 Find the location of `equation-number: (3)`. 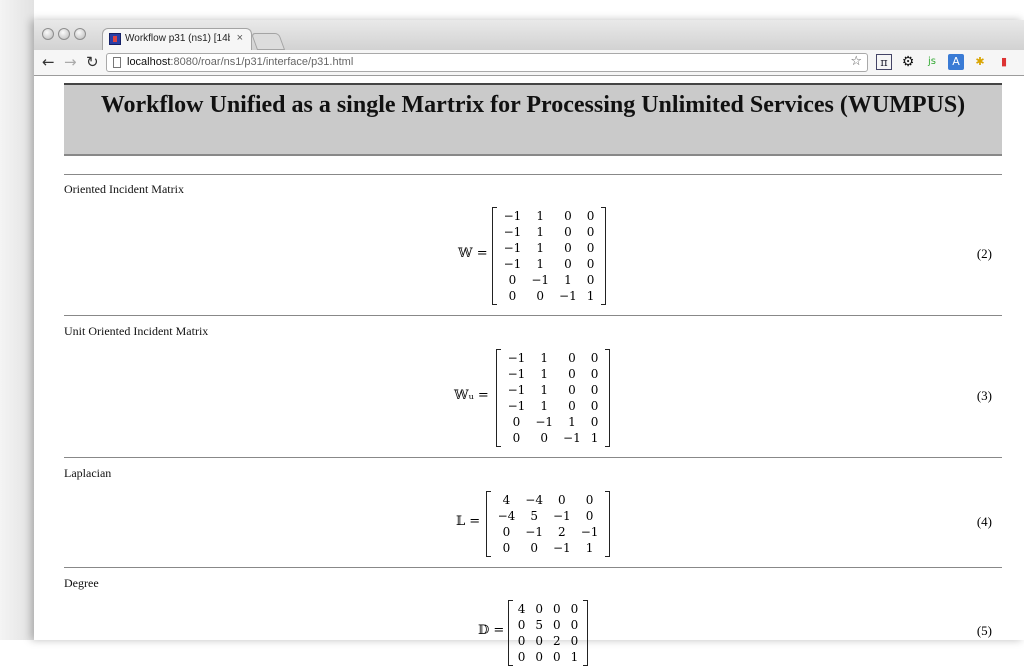

equation-number: (3) is located at coordinates (984, 395).